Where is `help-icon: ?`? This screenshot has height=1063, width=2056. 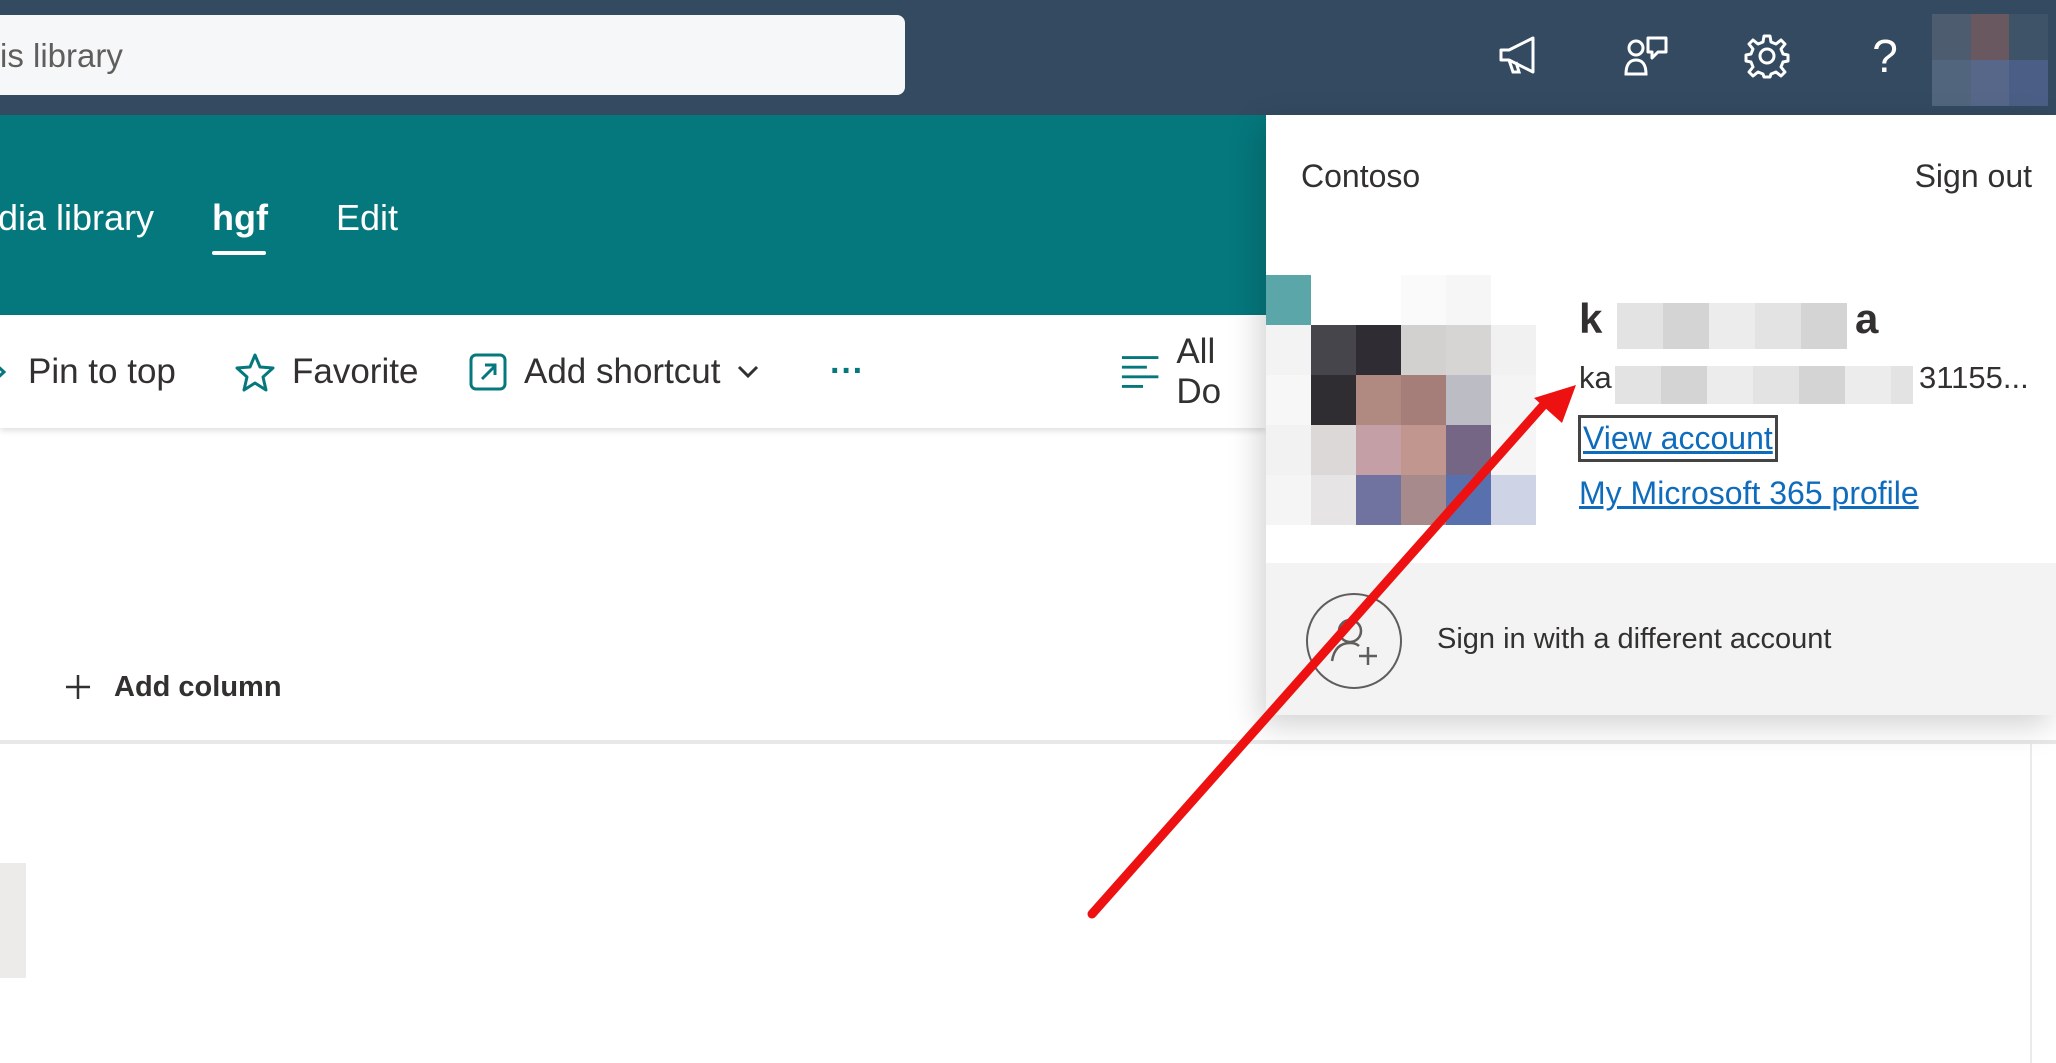
help-icon: ? is located at coordinates (1885, 56).